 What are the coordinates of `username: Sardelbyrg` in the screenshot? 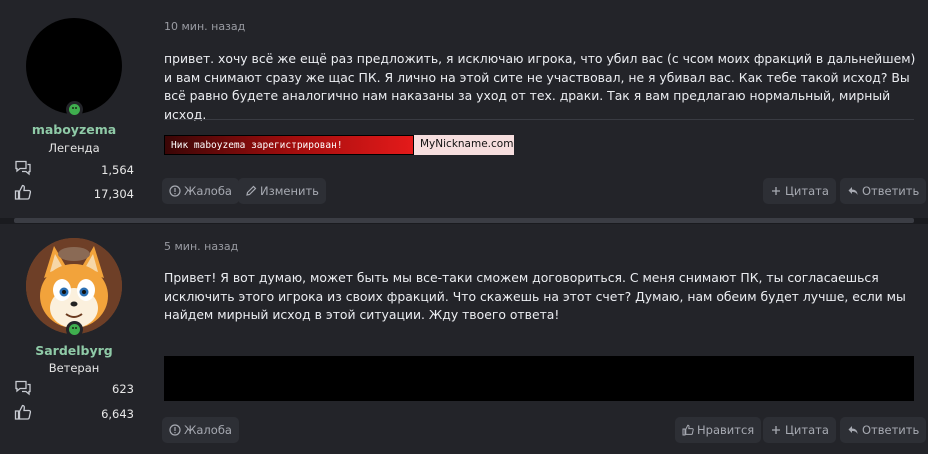 It's located at (74, 350).